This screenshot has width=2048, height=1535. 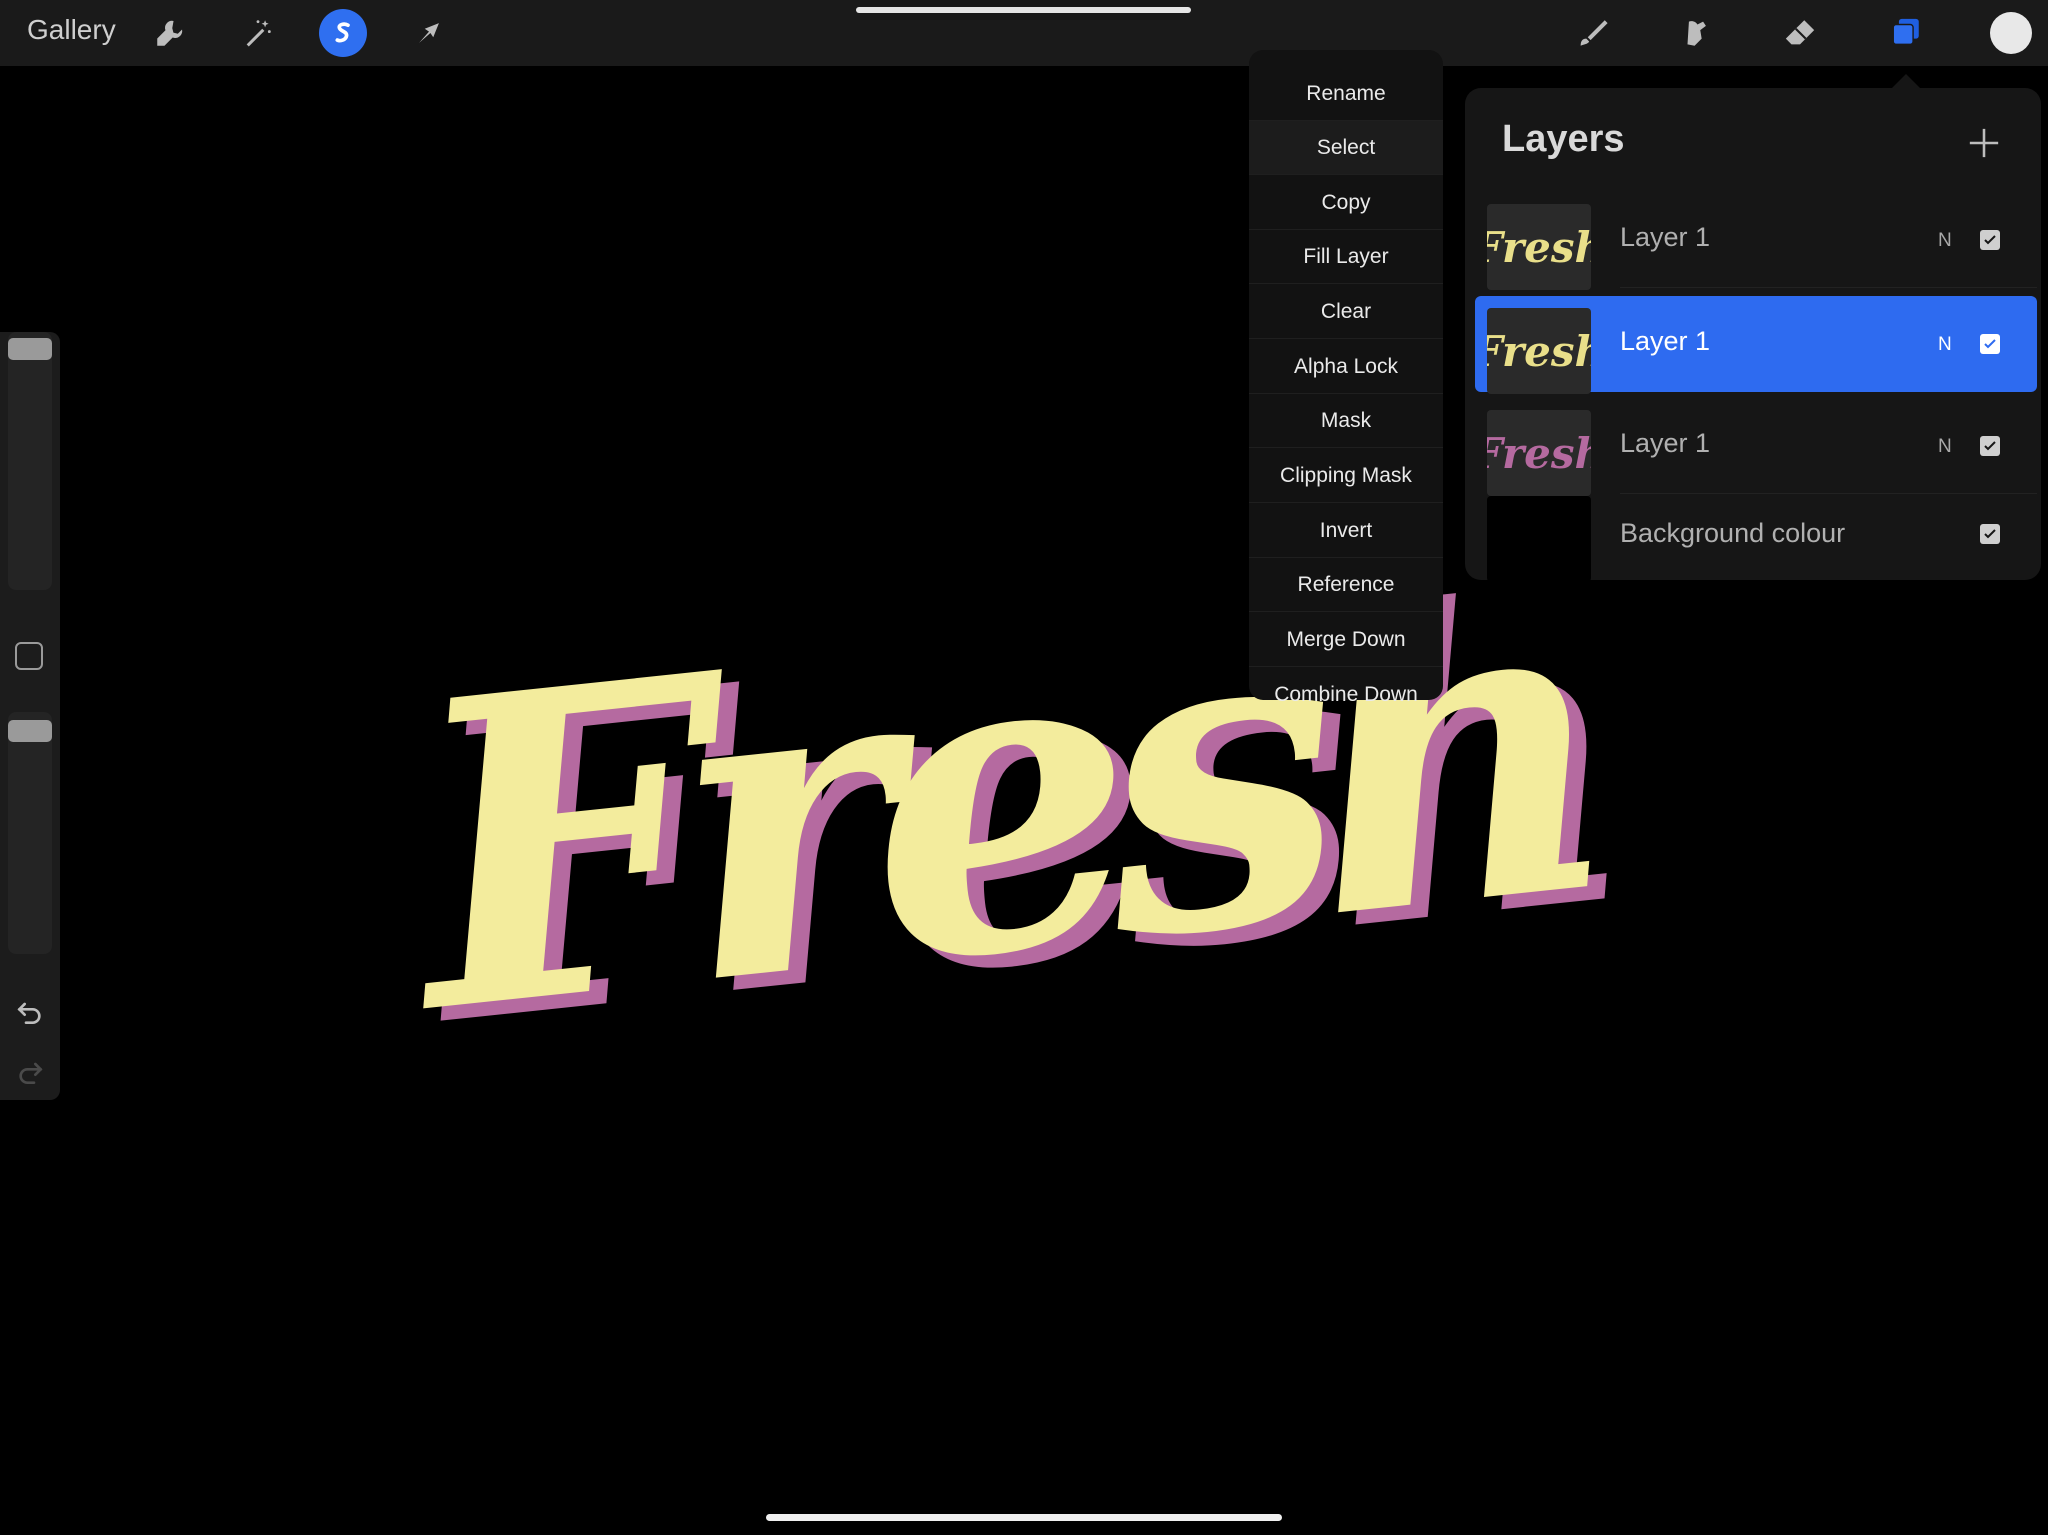 I want to click on row-divider, so click(x=1828, y=287).